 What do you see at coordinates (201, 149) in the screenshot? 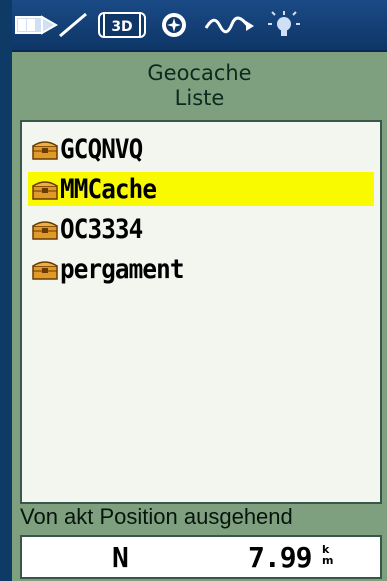
I see `list-item-gcqnvq: GCQNVQ` at bounding box center [201, 149].